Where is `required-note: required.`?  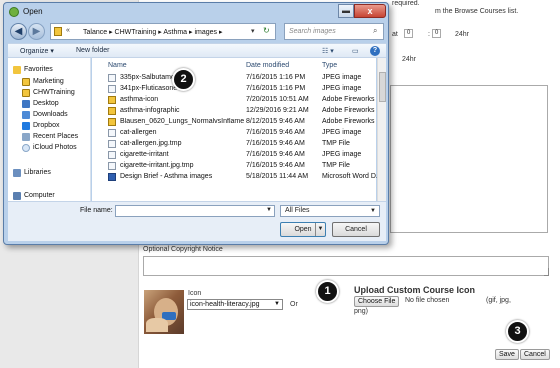
required-note: required. is located at coordinates (406, 3).